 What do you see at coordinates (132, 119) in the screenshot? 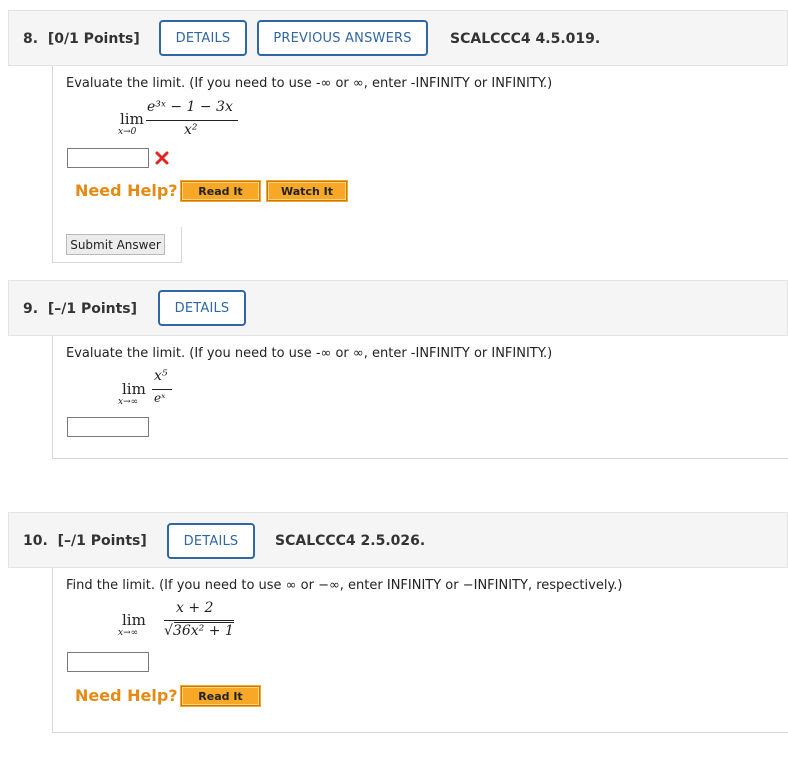
I see `q8-lim: lim` at bounding box center [132, 119].